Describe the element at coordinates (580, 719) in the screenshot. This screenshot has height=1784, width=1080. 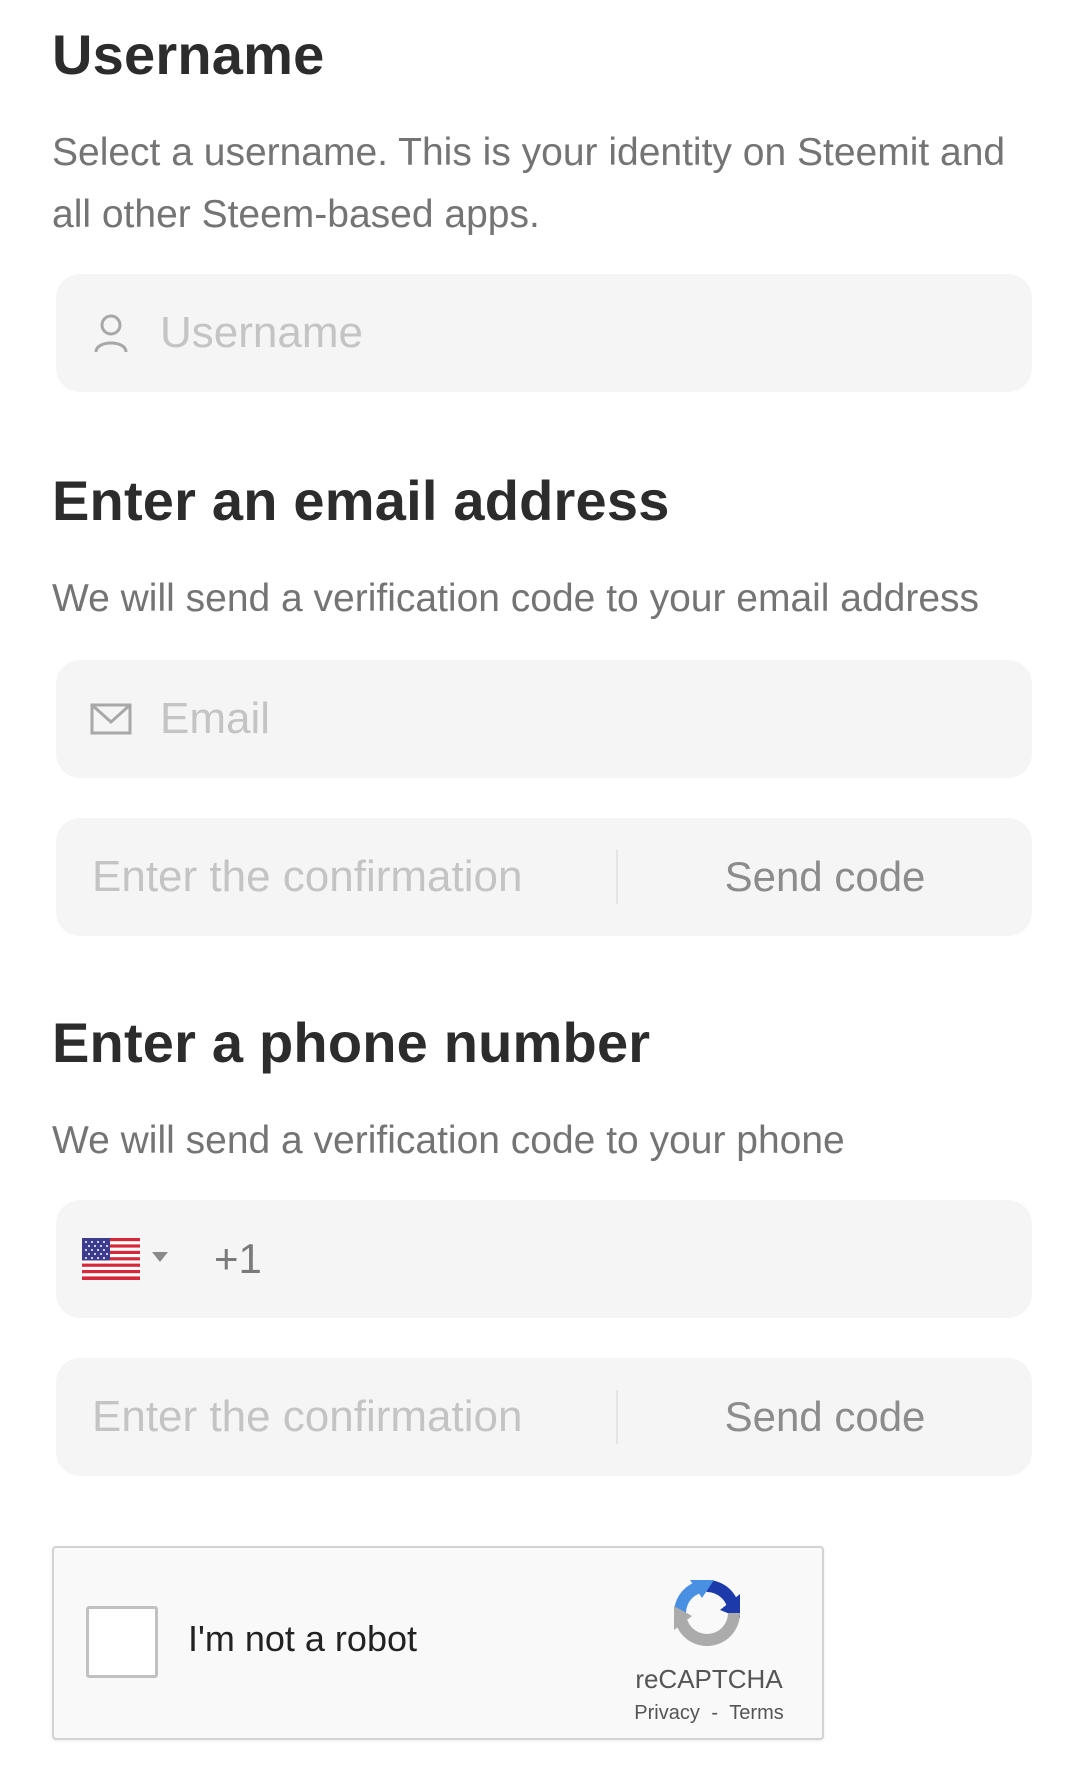
I see `email-input` at that location.